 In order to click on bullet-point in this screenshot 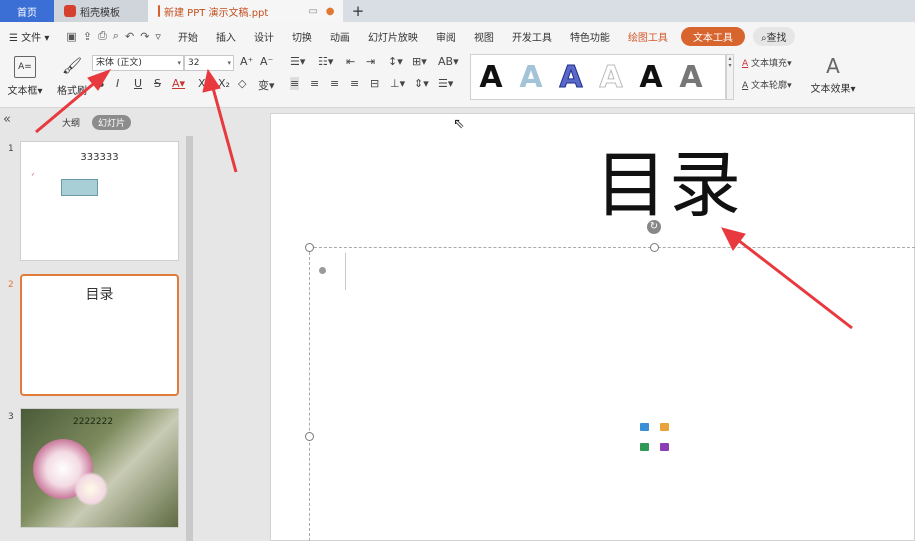, I will do `click(322, 270)`.